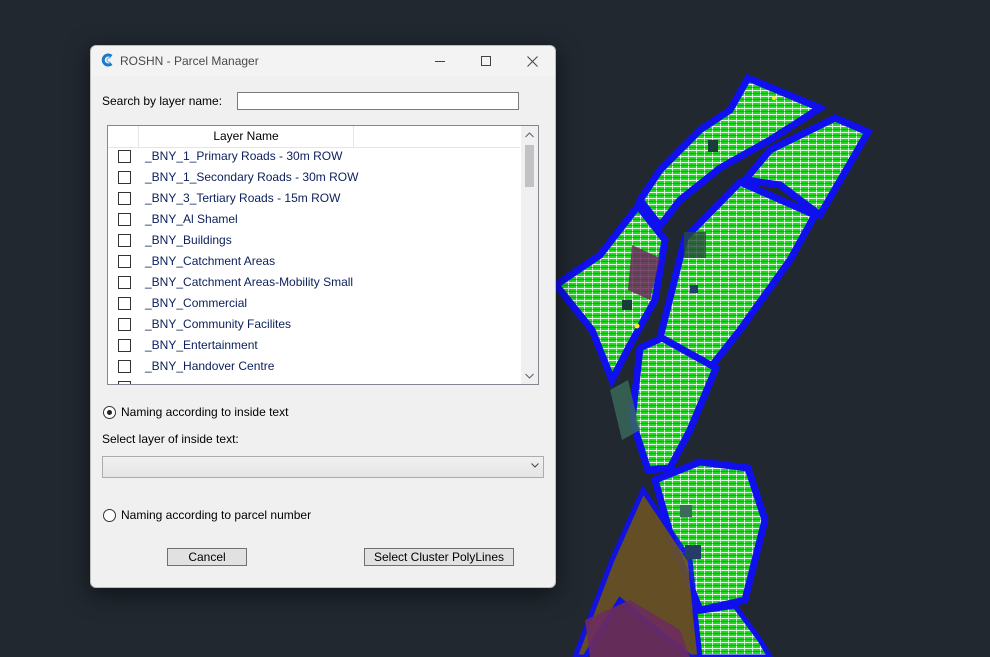 This screenshot has width=990, height=657. What do you see at coordinates (439, 557) in the screenshot?
I see `select-cluster-polylines-button: Select Cluster PolyLines` at bounding box center [439, 557].